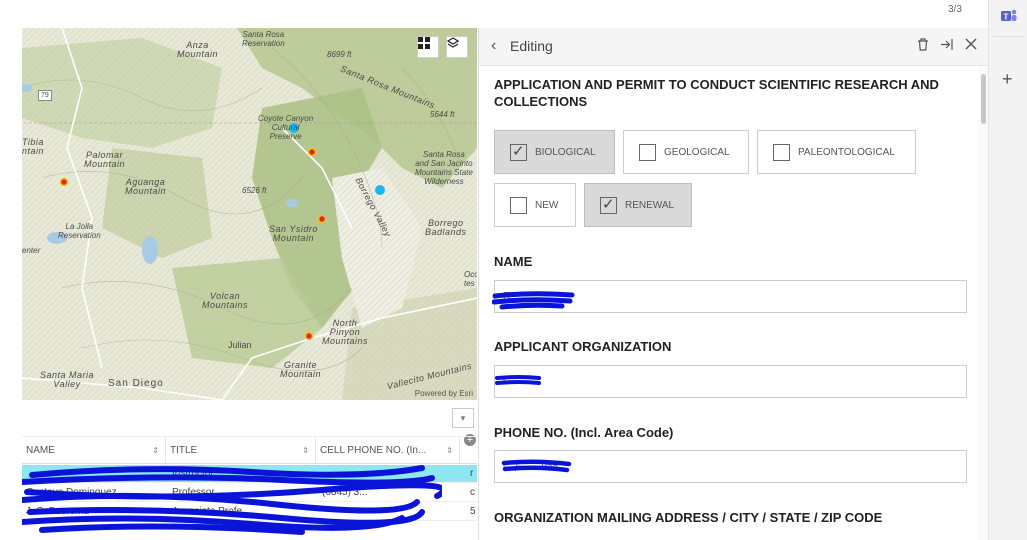  Describe the element at coordinates (983, 99) in the screenshot. I see `scrollbar-thumb` at that location.